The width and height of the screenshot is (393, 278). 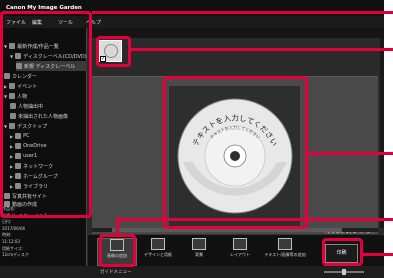 What do you see at coordinates (7, 222) in the screenshot?
I see `info-date-label: 日付:` at bounding box center [7, 222].